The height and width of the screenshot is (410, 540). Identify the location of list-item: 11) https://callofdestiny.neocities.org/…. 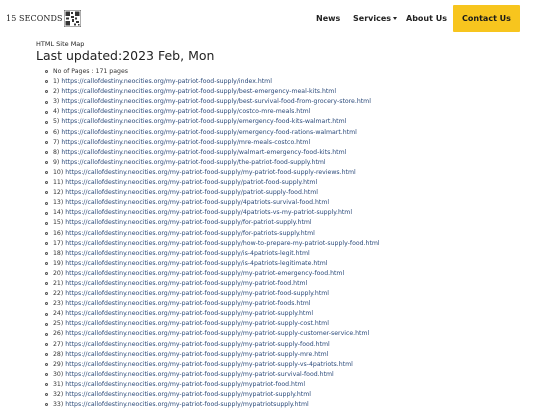
(212, 183).